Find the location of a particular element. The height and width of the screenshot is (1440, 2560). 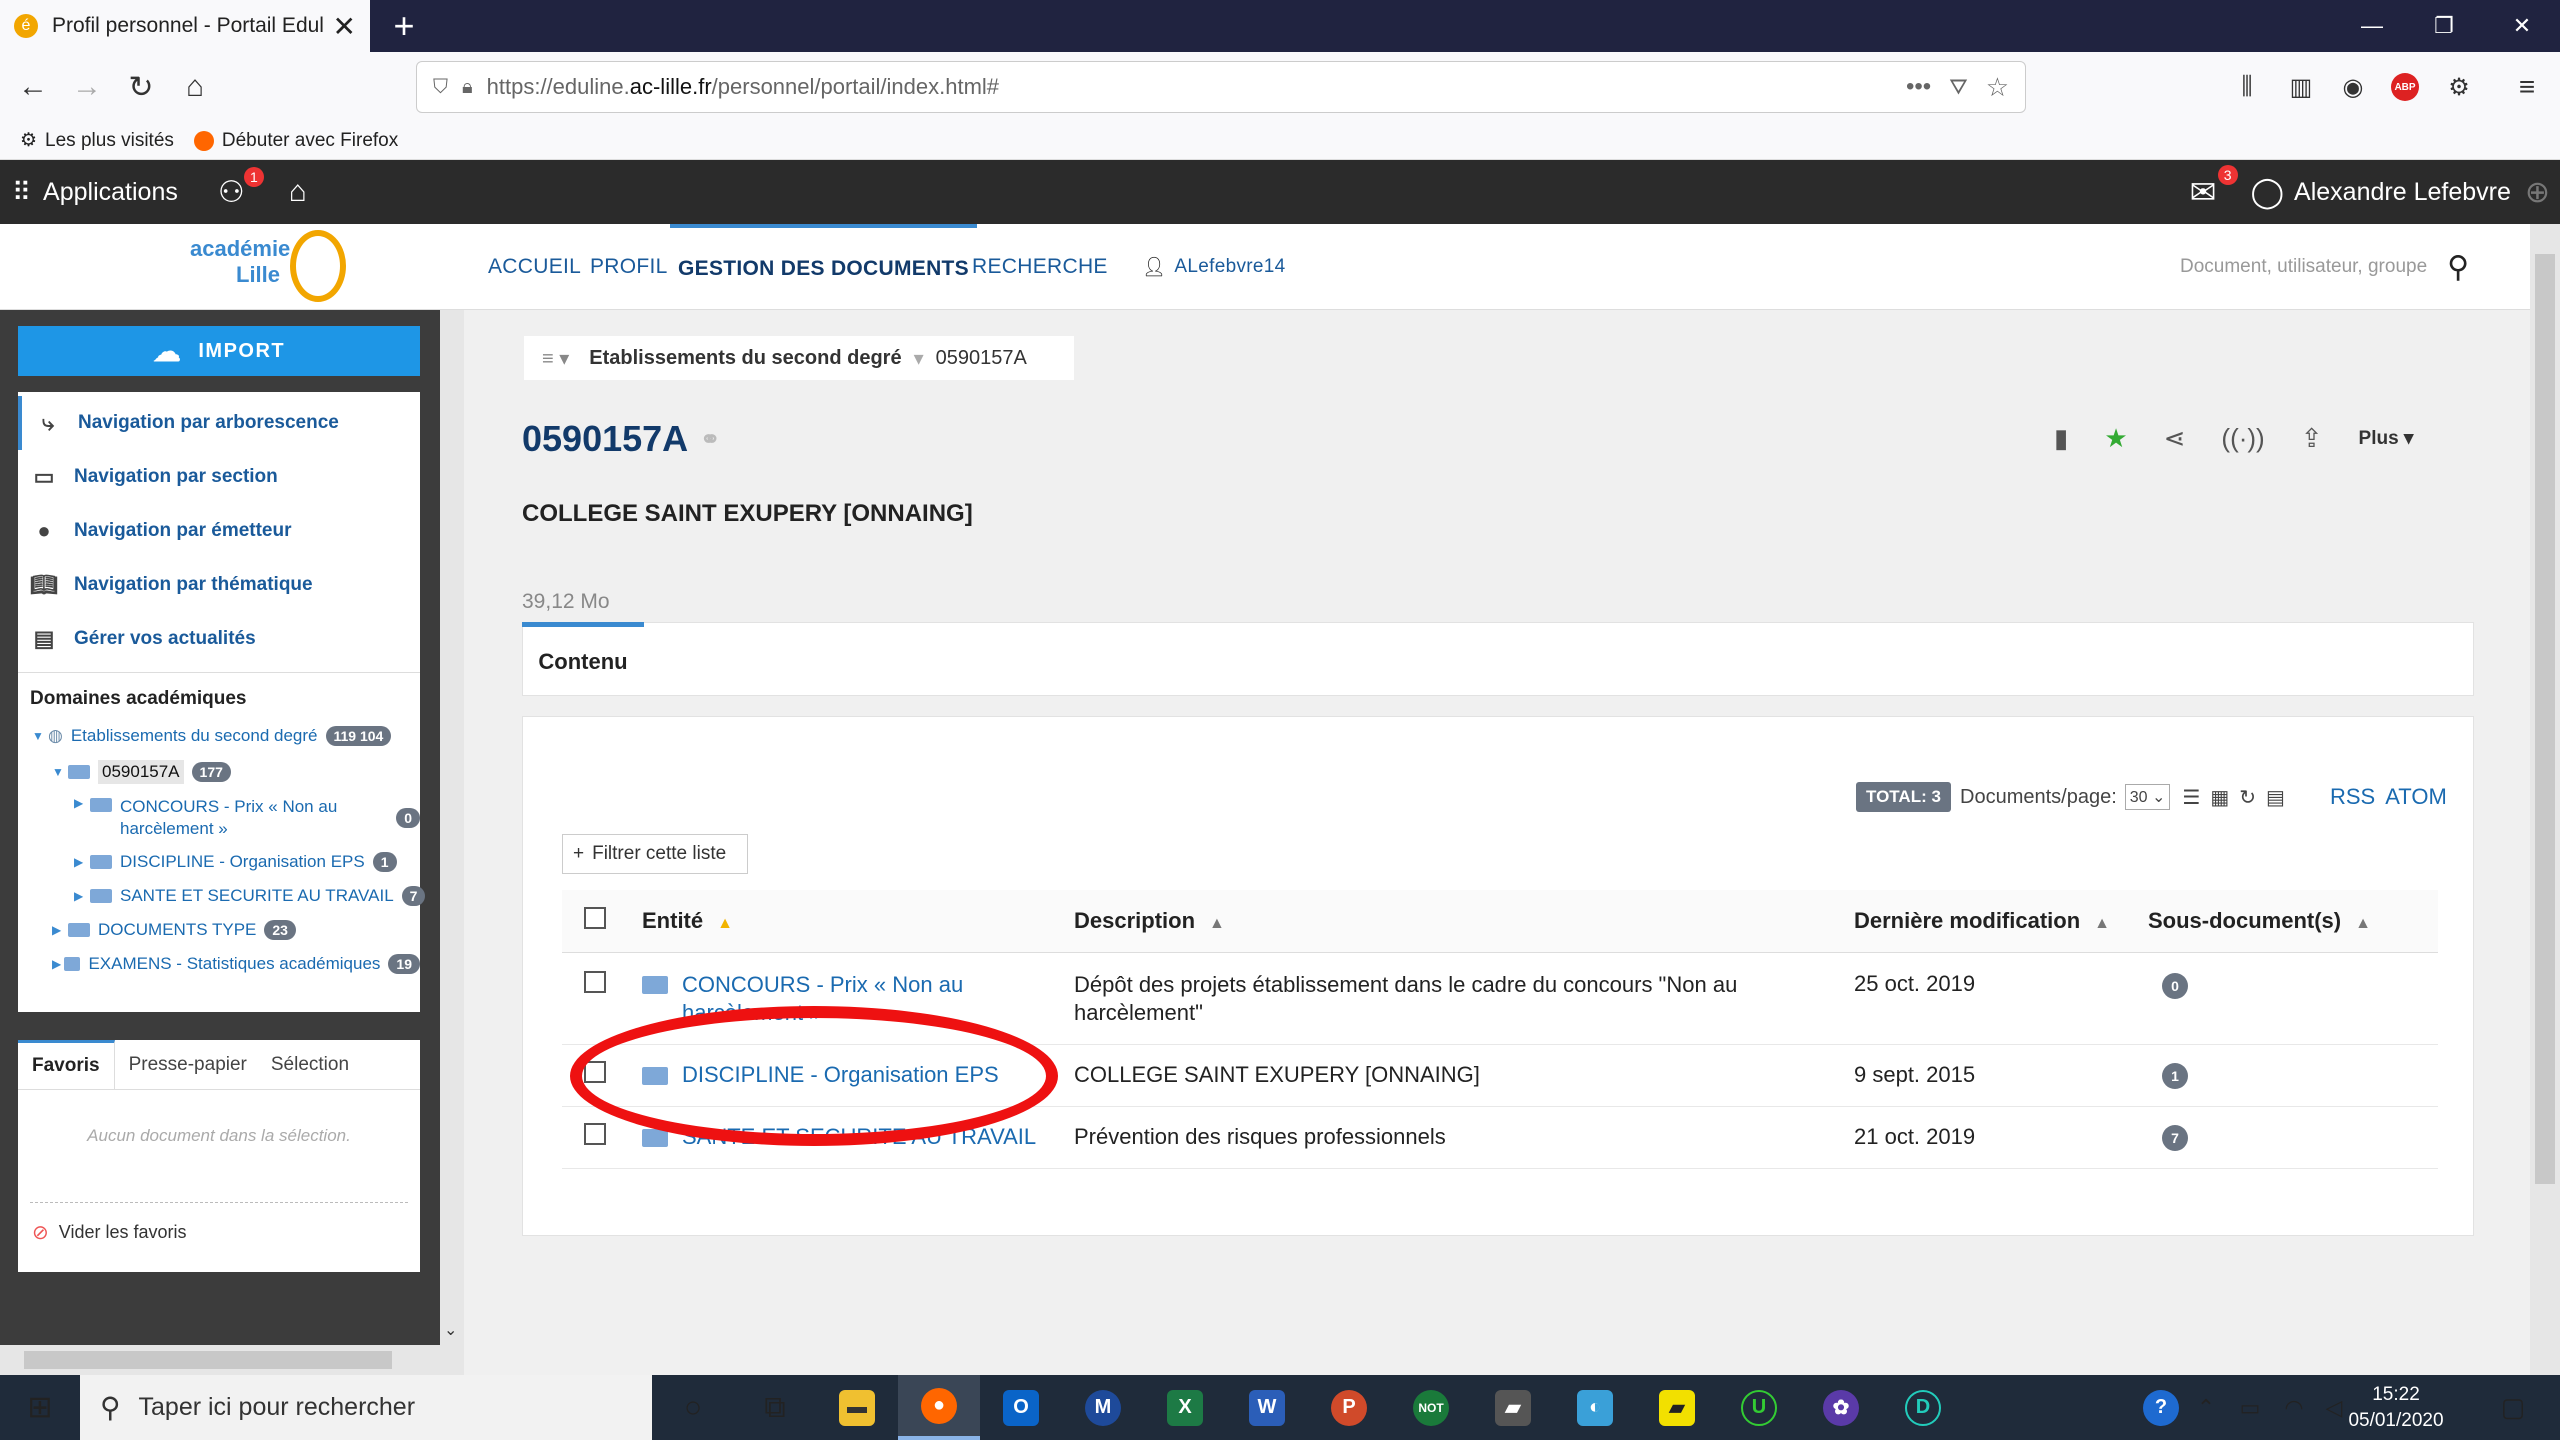

cortana-icon: ○ is located at coordinates (693, 1407).